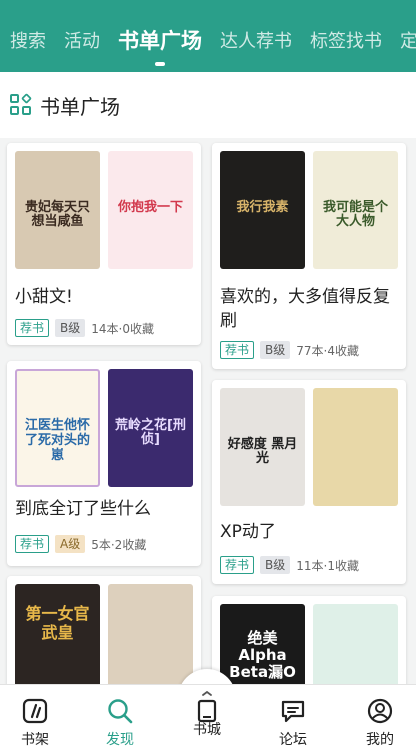  I want to click on booklist-title: 到底全订了些什么, so click(83, 509).